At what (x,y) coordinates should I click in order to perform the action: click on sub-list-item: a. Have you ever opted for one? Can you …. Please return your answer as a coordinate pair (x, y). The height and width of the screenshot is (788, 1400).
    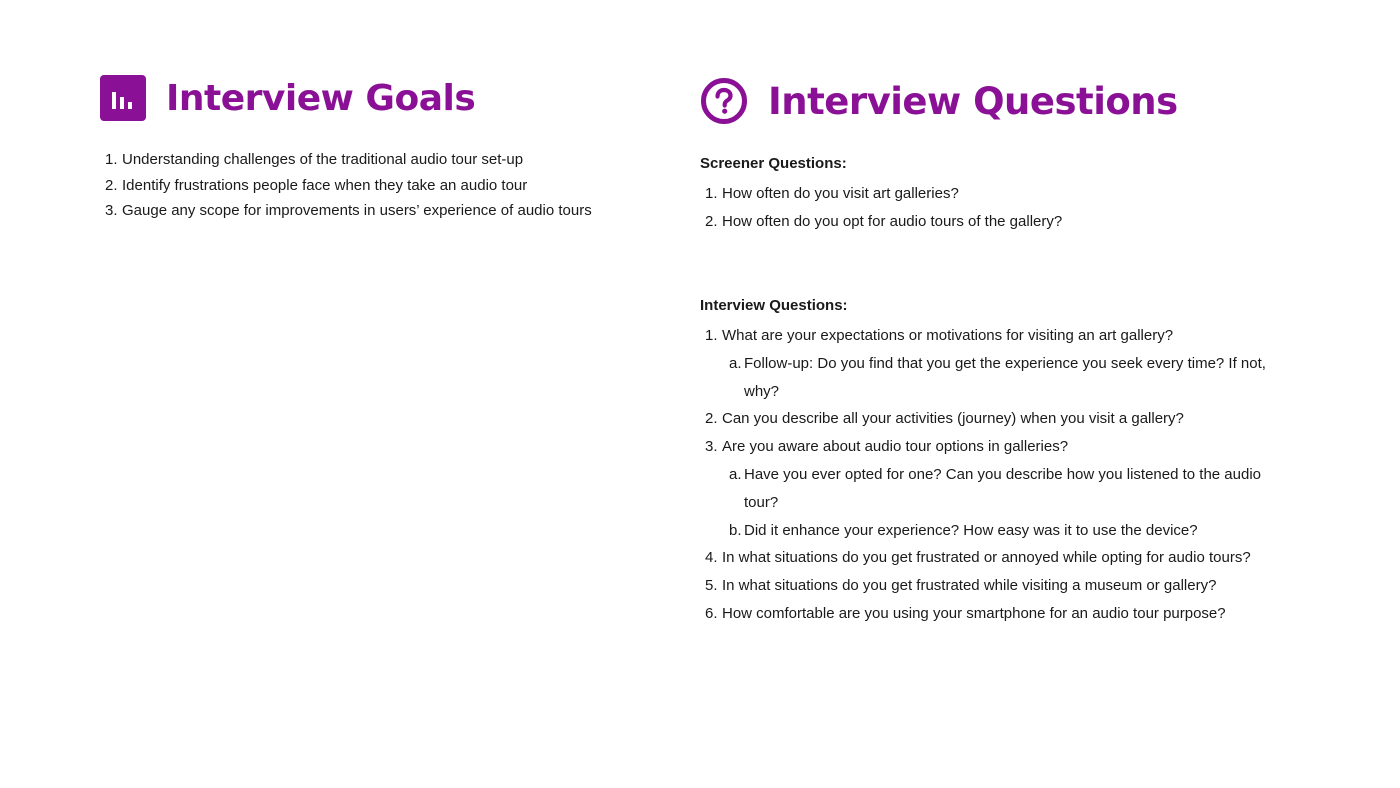
    Looking at the image, I should click on (995, 489).